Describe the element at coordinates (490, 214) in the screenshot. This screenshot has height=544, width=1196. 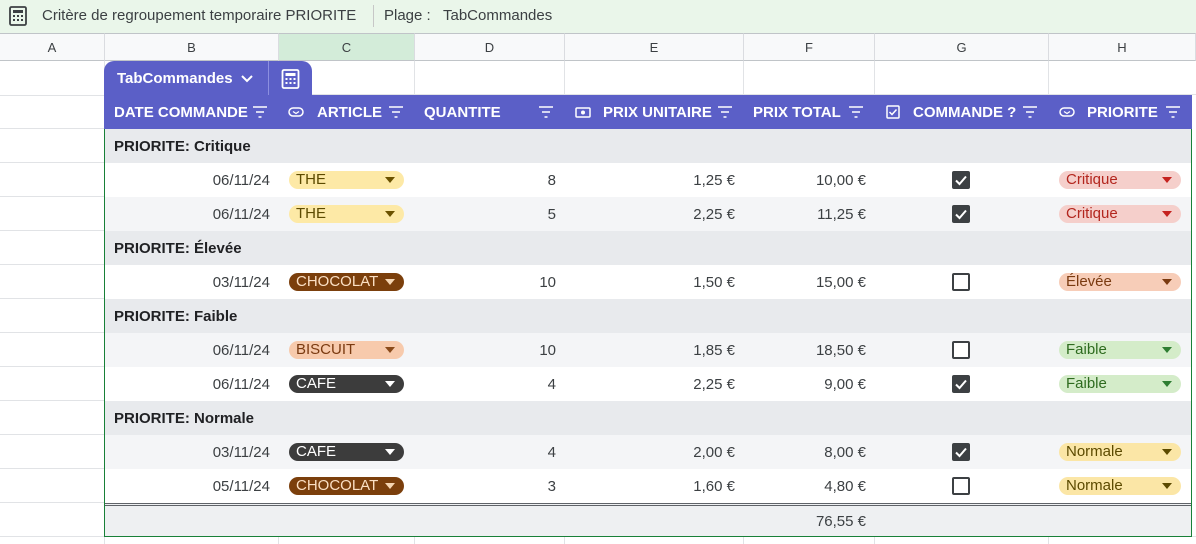
I see `quantite-cell: 5` at that location.